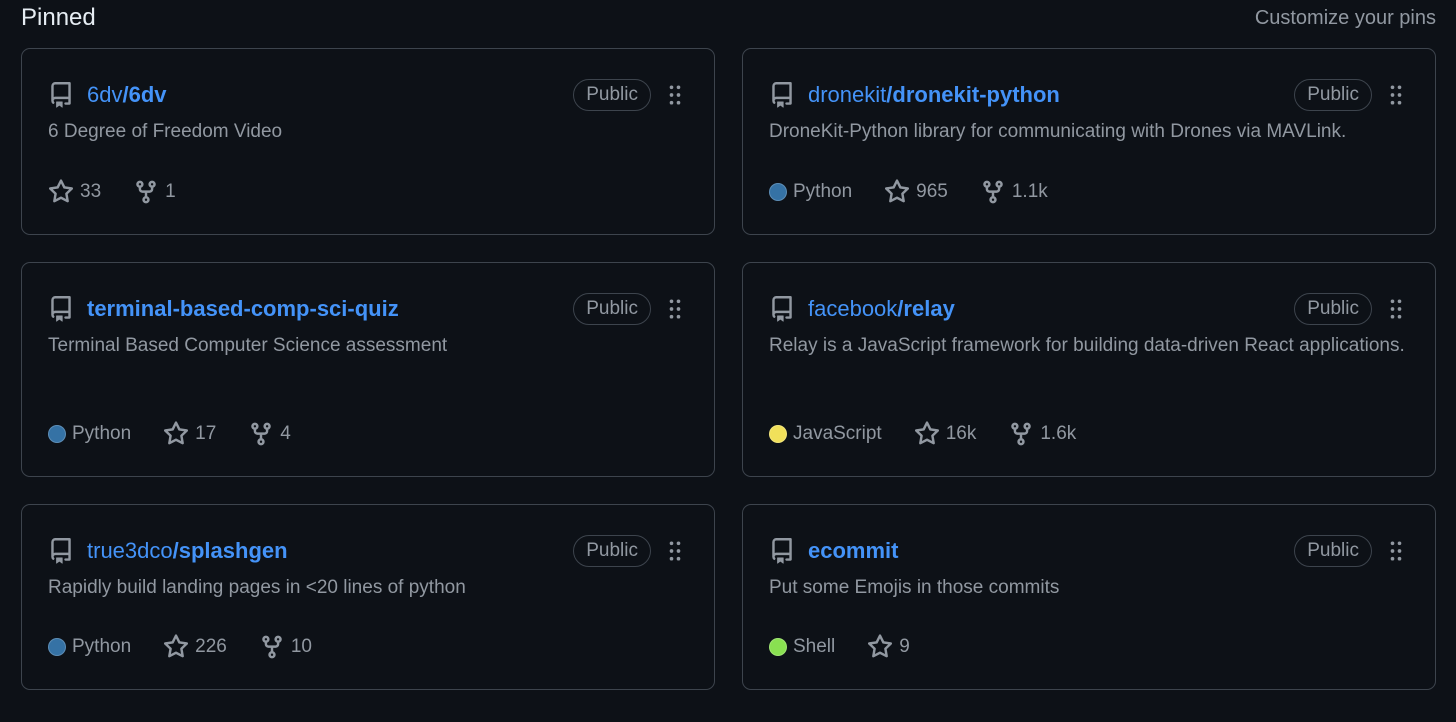 The width and height of the screenshot is (1456, 722). I want to click on repo-meta: Python 226 10, so click(196, 647).